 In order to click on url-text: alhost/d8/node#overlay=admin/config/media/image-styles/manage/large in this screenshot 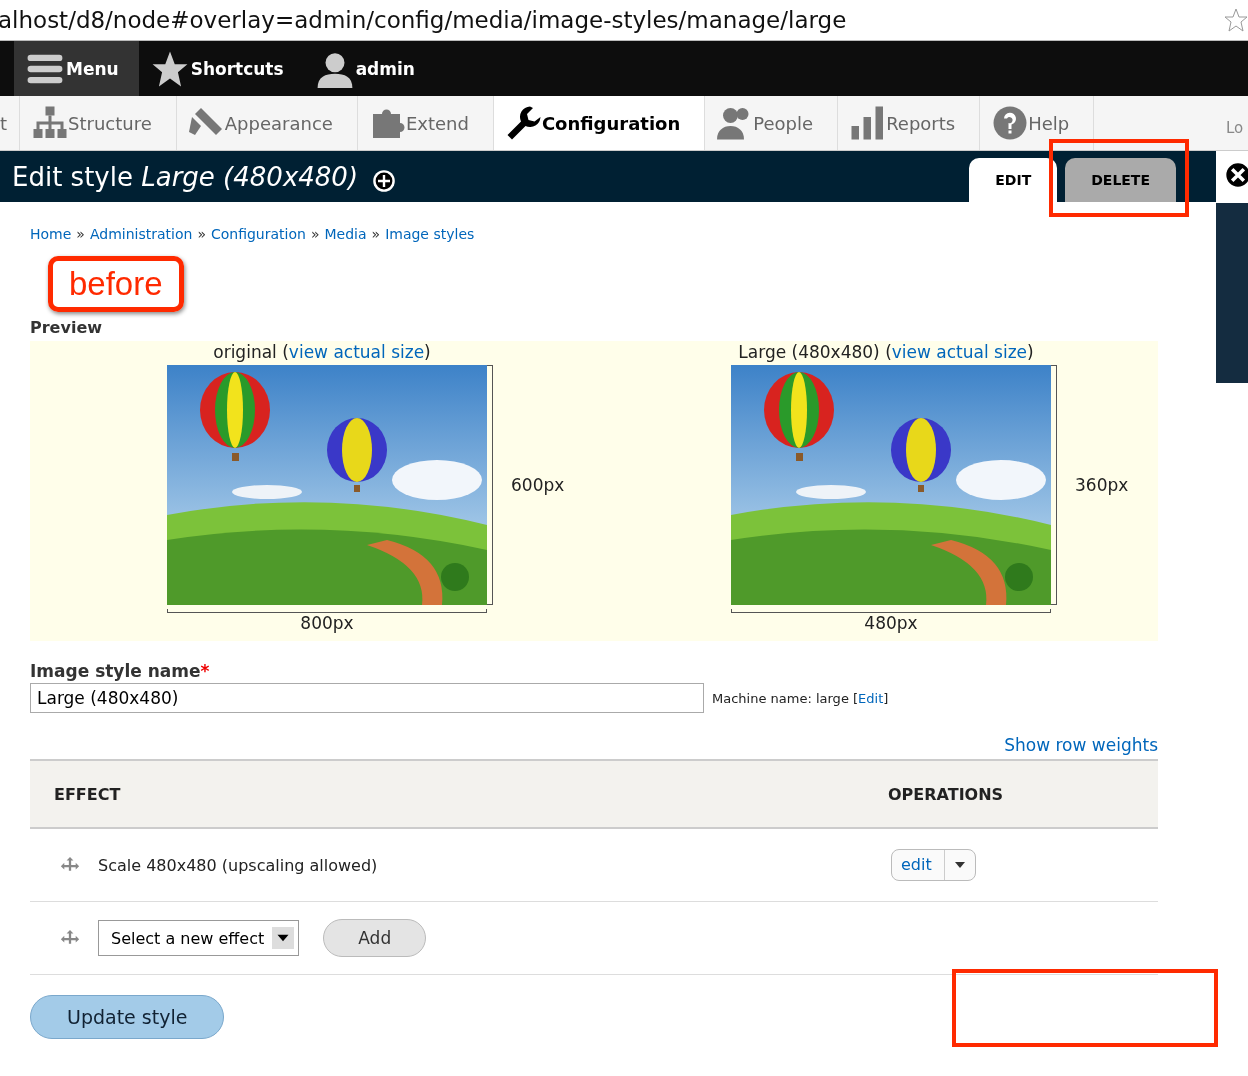, I will do `click(424, 20)`.